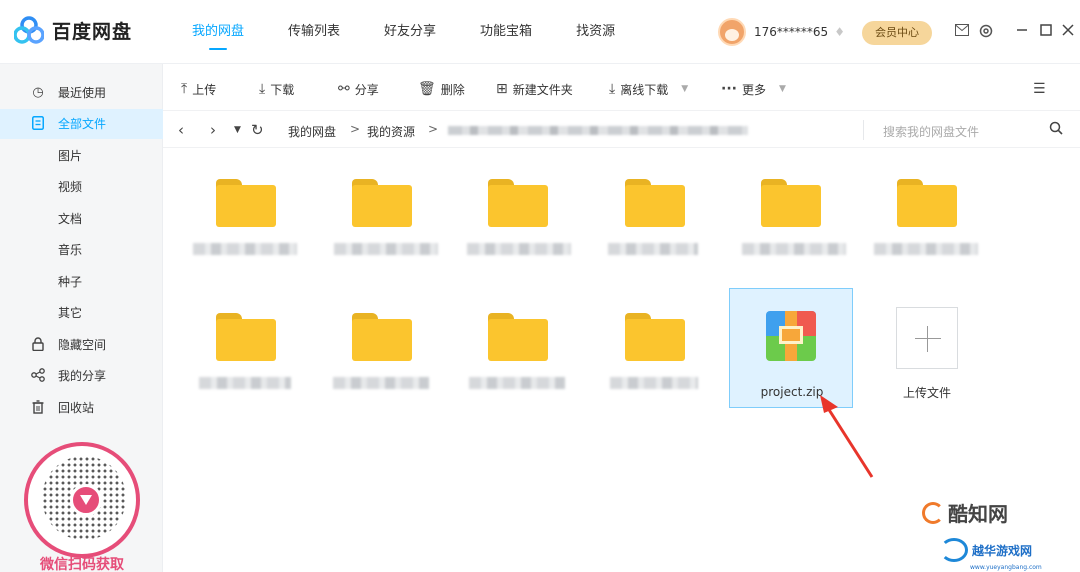 The height and width of the screenshot is (572, 1080). I want to click on share-icon, so click(38, 376).